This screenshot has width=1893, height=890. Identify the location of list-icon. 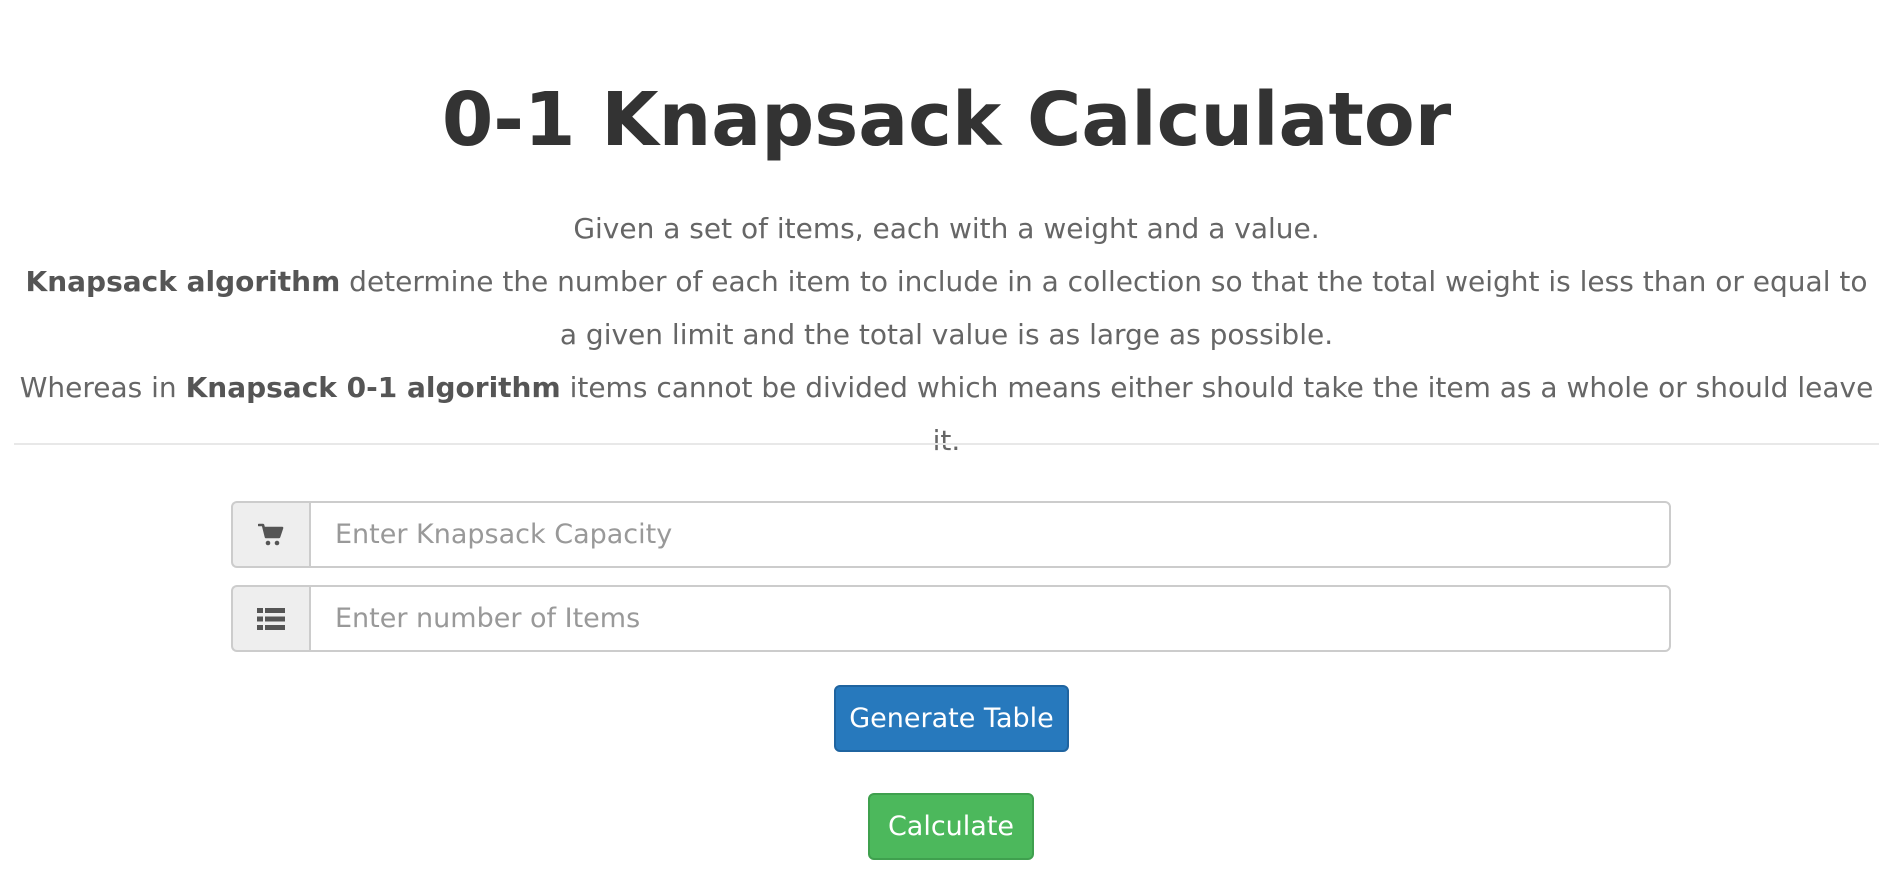
(270, 618).